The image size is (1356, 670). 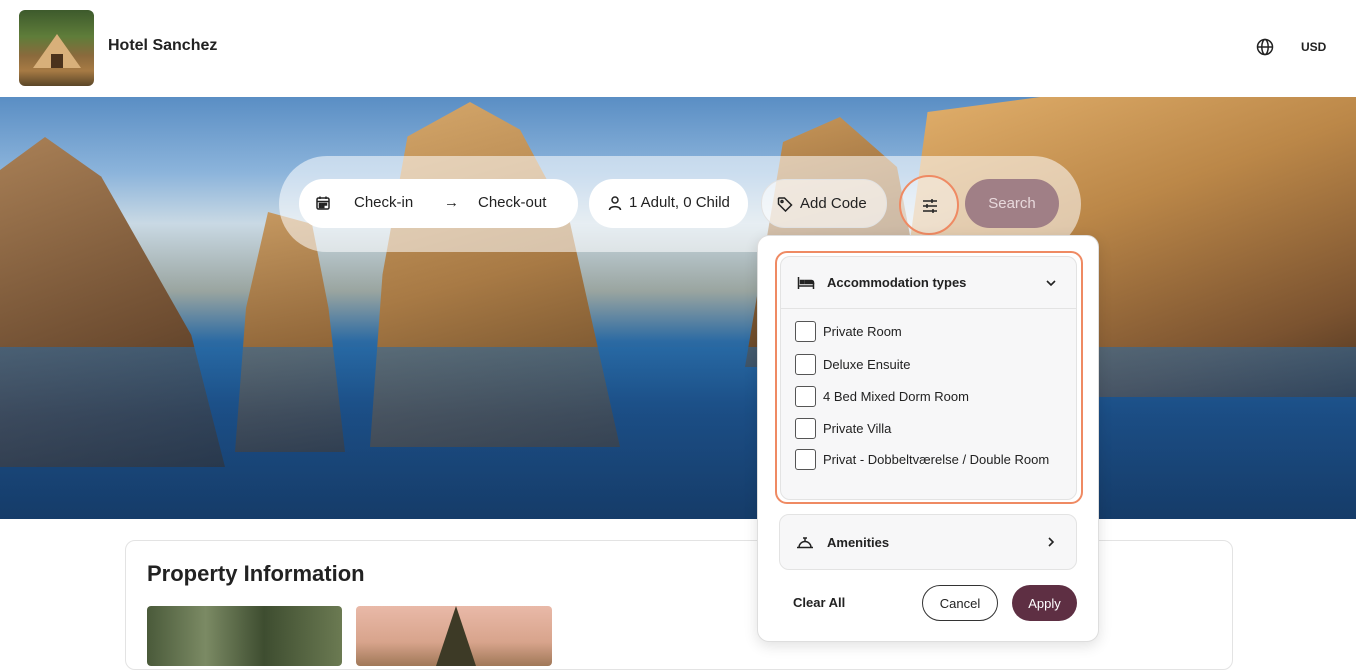 I want to click on chevron-down-icon, so click(x=1051, y=283).